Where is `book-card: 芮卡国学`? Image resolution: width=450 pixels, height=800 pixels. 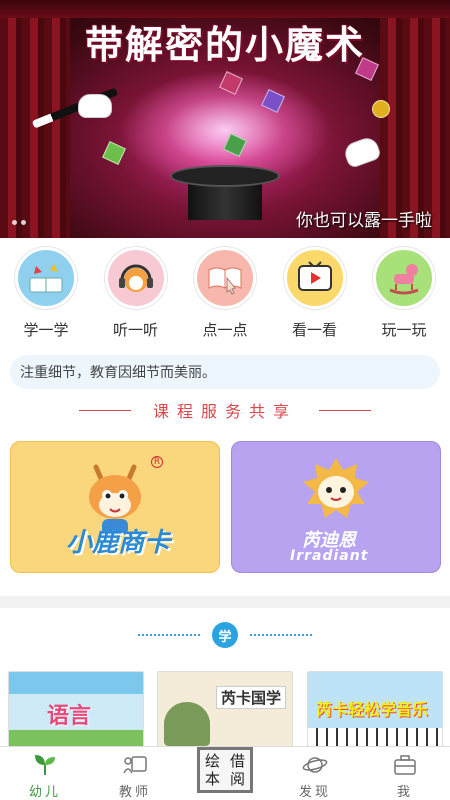
book-card: 芮卡国学 is located at coordinates (225, 711).